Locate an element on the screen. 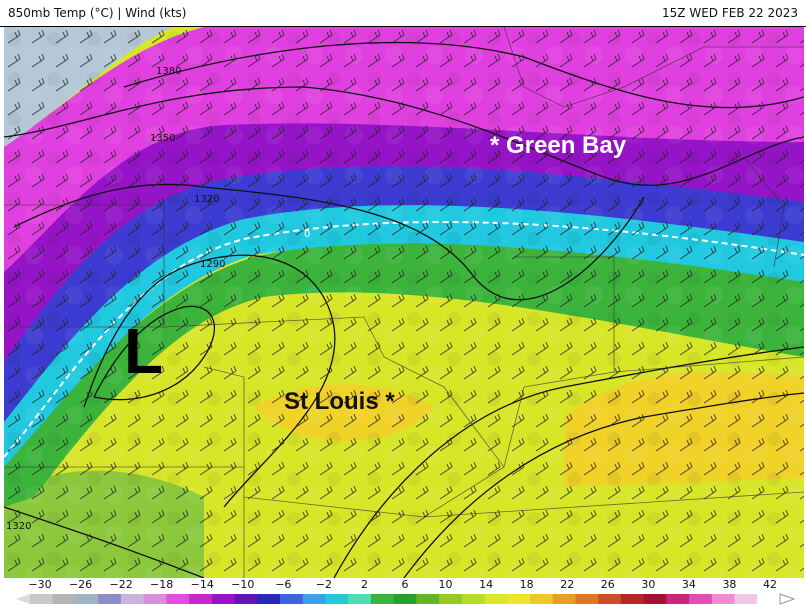  contour-label-1380: 1380 is located at coordinates (168, 71).